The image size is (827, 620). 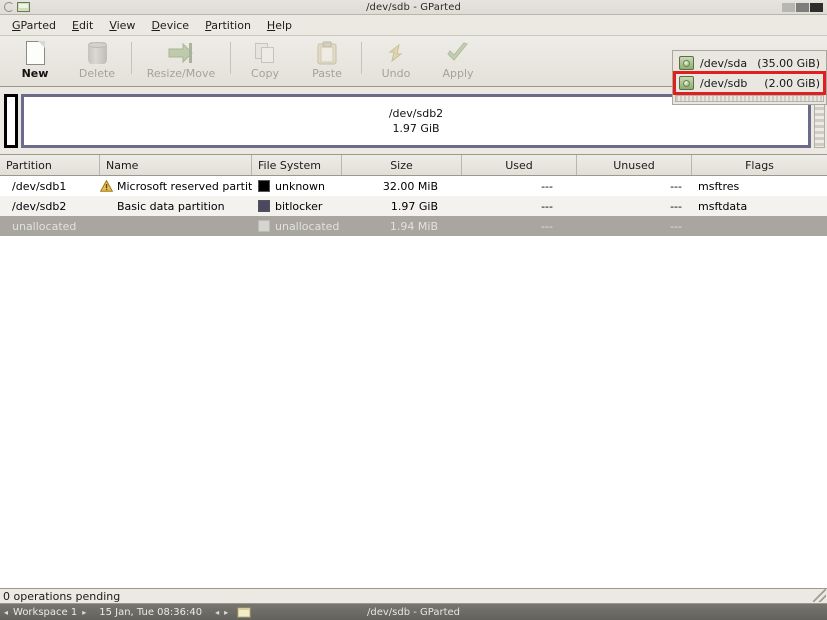 What do you see at coordinates (792, 83) in the screenshot?
I see `device-item-sdb-size: (2.00 GiB)` at bounding box center [792, 83].